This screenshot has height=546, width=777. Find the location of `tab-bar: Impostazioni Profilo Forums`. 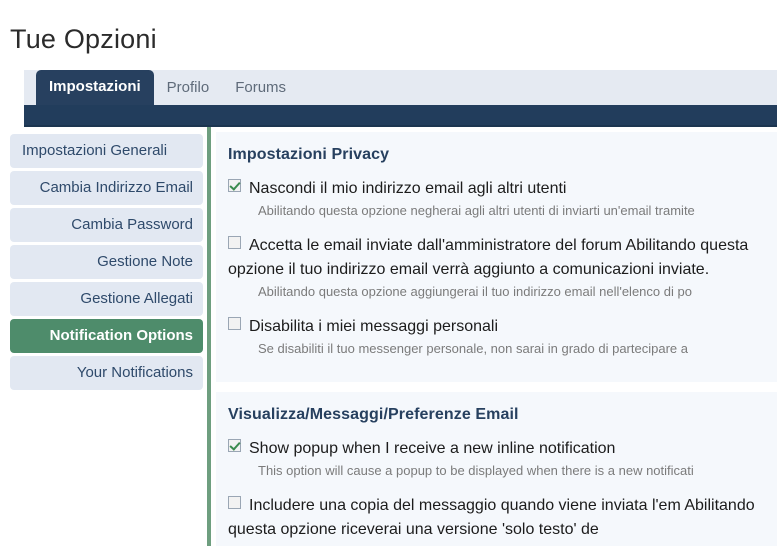

tab-bar: Impostazioni Profilo Forums is located at coordinates (400, 87).